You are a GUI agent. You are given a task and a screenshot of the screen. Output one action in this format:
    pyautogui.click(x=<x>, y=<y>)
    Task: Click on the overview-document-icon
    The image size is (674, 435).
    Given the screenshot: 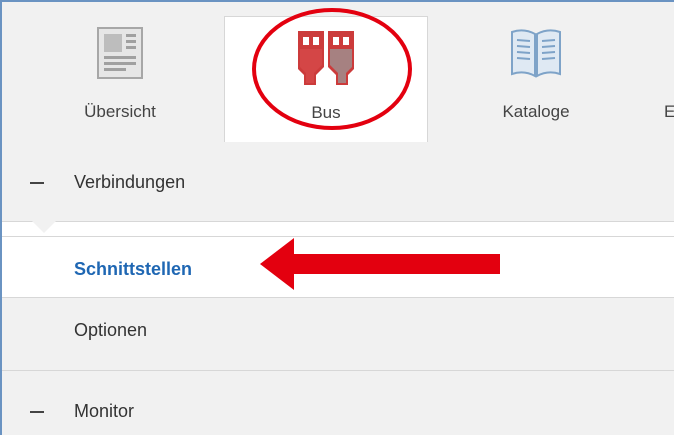 What is the action you would take?
    pyautogui.click(x=120, y=55)
    